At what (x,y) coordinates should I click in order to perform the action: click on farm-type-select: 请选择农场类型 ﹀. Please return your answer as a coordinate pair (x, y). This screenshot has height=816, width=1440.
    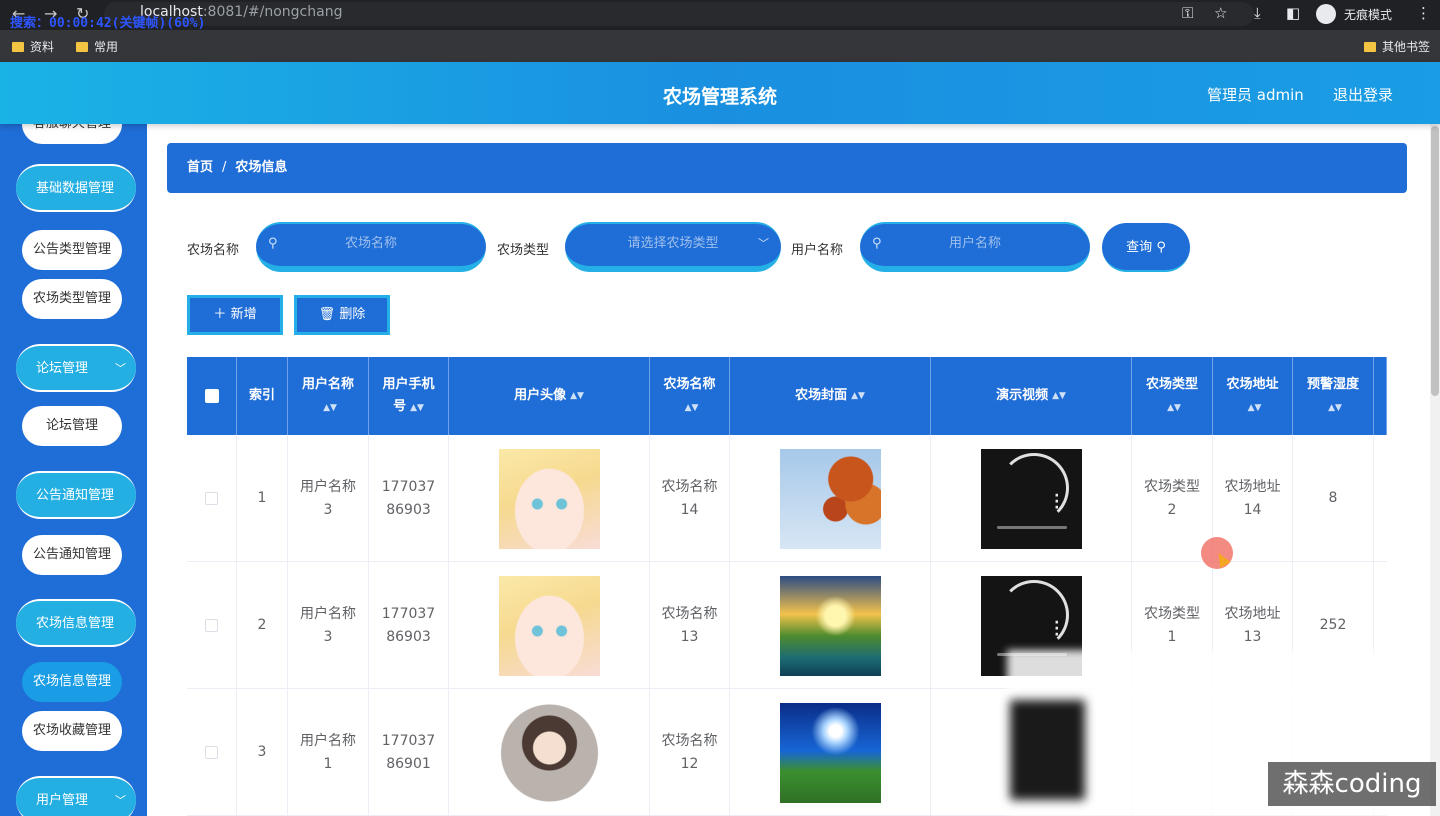
    Looking at the image, I should click on (673, 247).